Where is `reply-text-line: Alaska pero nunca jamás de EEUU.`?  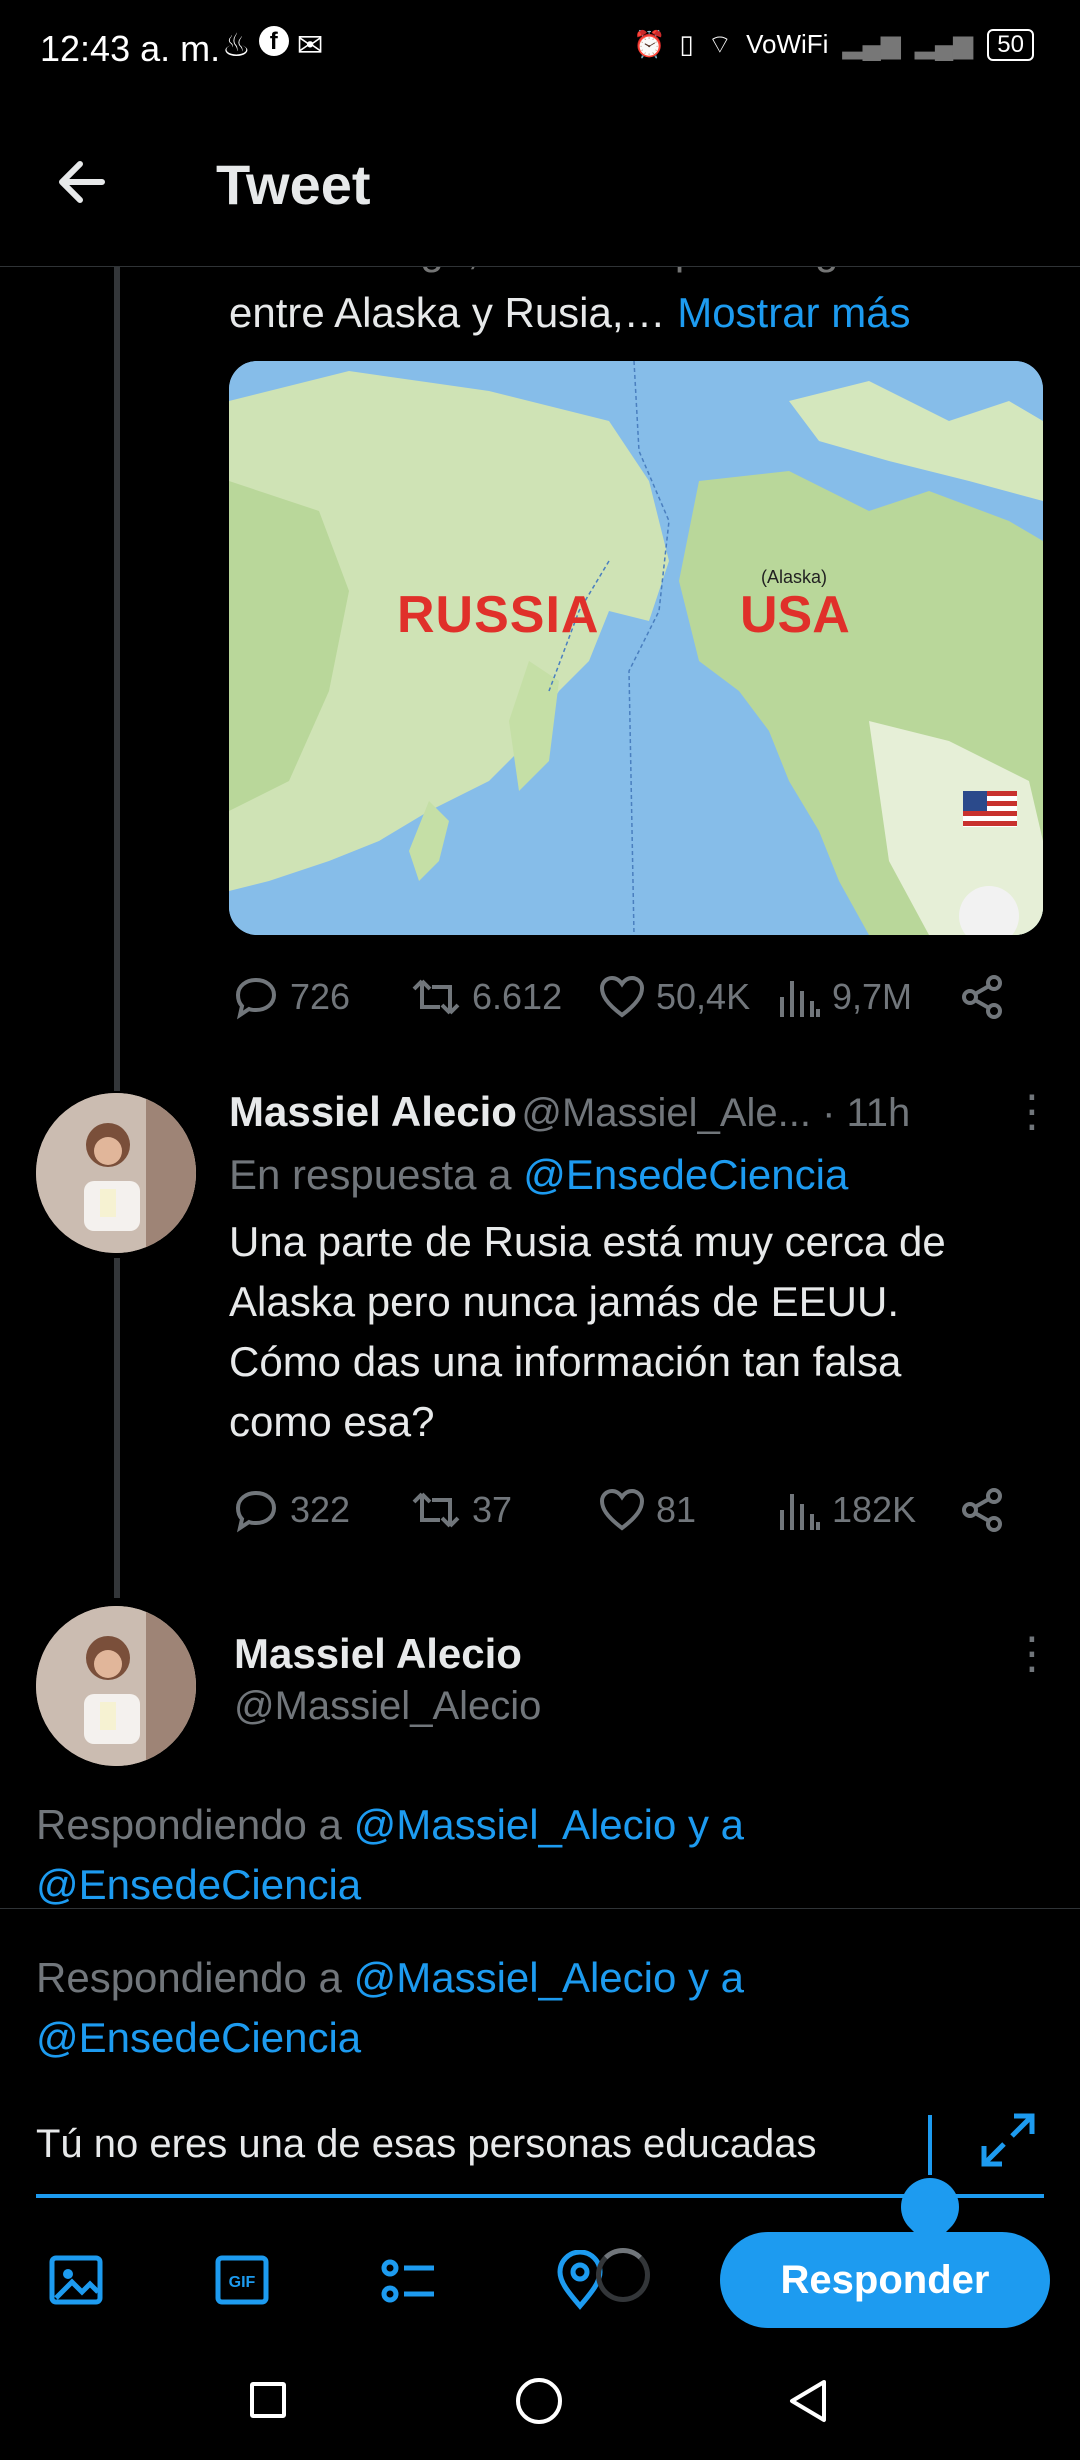
reply-text-line: Alaska pero nunca jamás de EEUU. is located at coordinates (564, 1301).